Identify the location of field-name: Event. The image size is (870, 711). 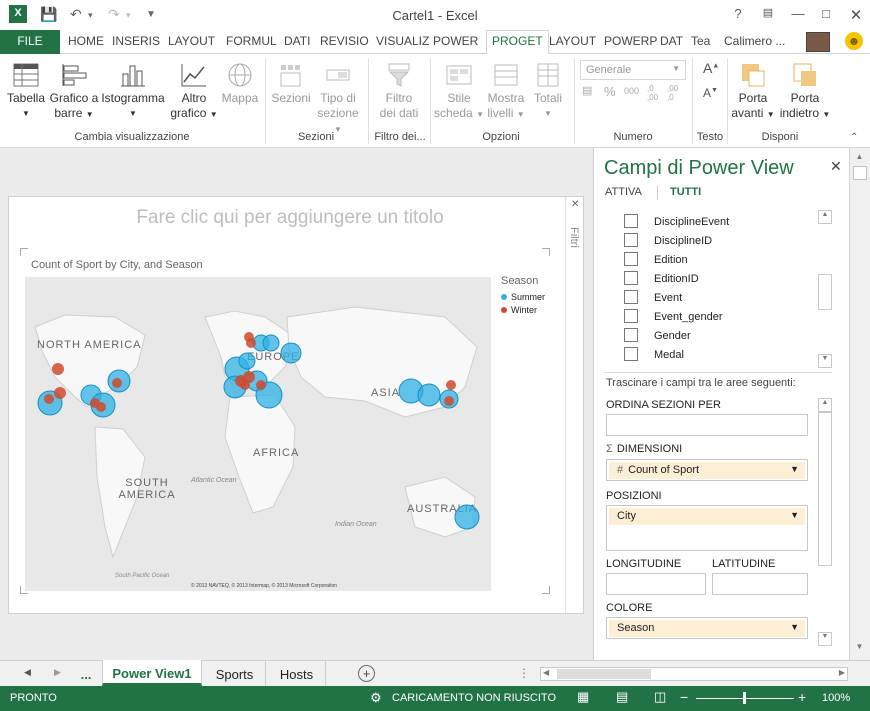
(668, 298).